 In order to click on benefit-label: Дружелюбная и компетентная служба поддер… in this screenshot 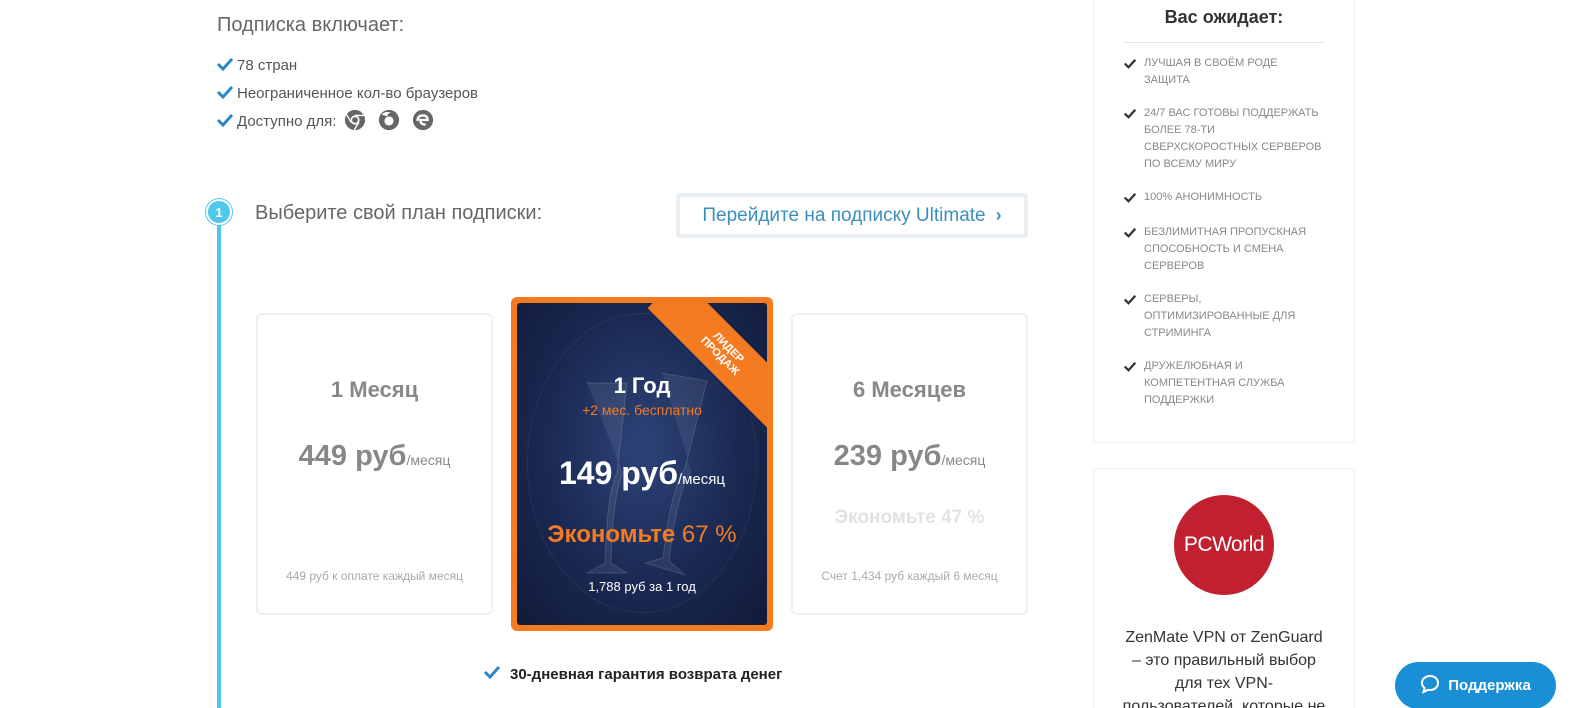, I will do `click(1214, 383)`.